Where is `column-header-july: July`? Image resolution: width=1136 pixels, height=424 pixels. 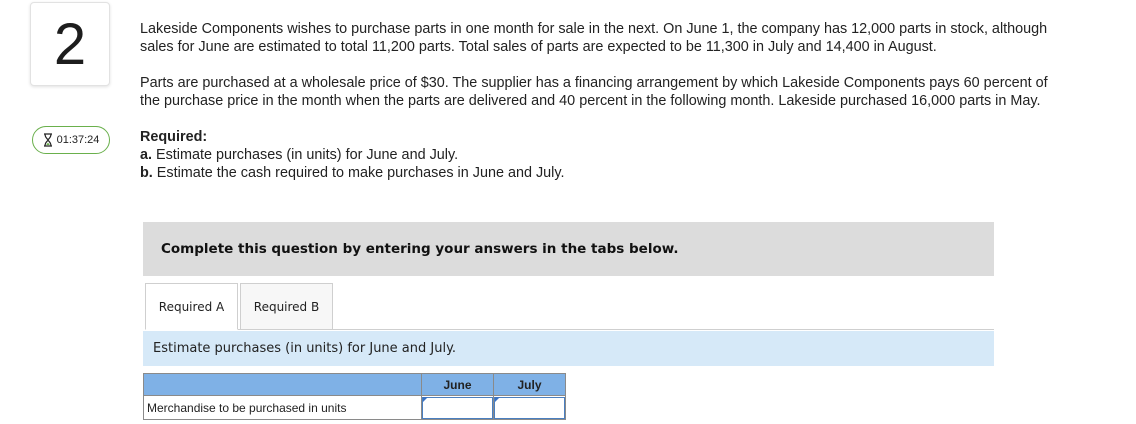
column-header-july: July is located at coordinates (529, 384).